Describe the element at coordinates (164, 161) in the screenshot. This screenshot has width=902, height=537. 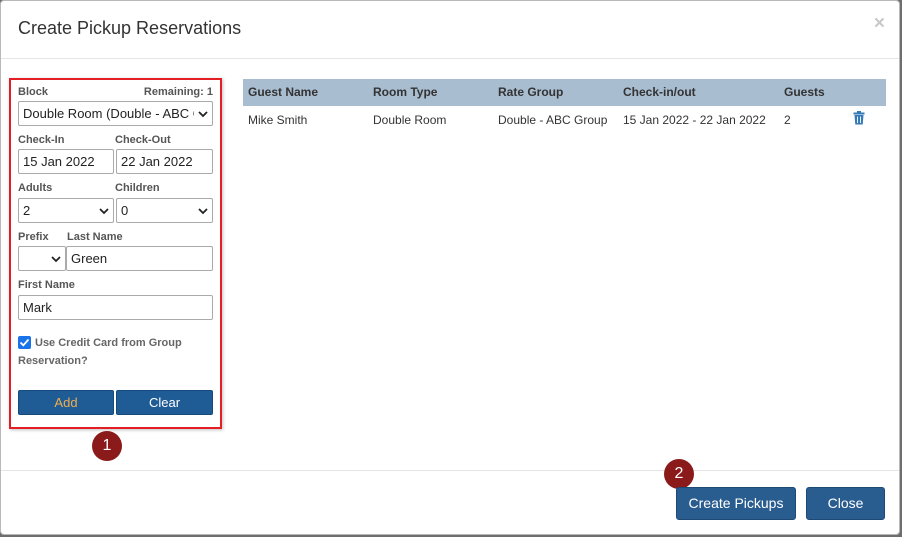
I see `checkout-field: 22 Jan 2022` at that location.